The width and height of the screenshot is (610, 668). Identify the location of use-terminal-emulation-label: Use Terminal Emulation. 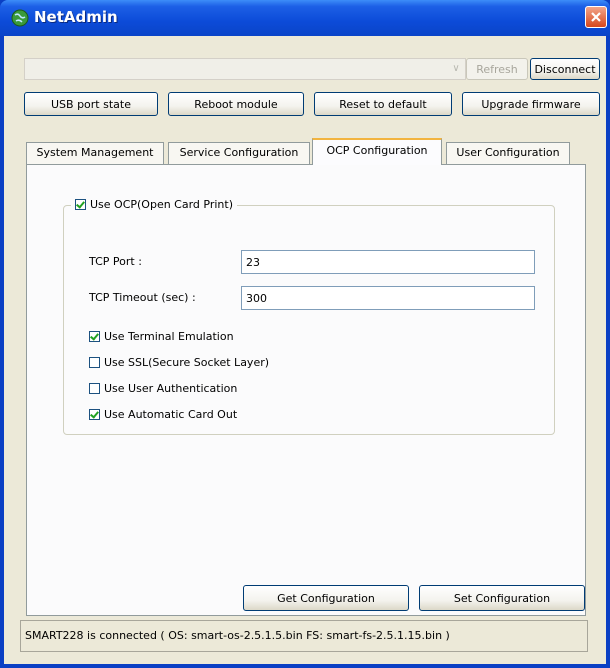
(169, 336).